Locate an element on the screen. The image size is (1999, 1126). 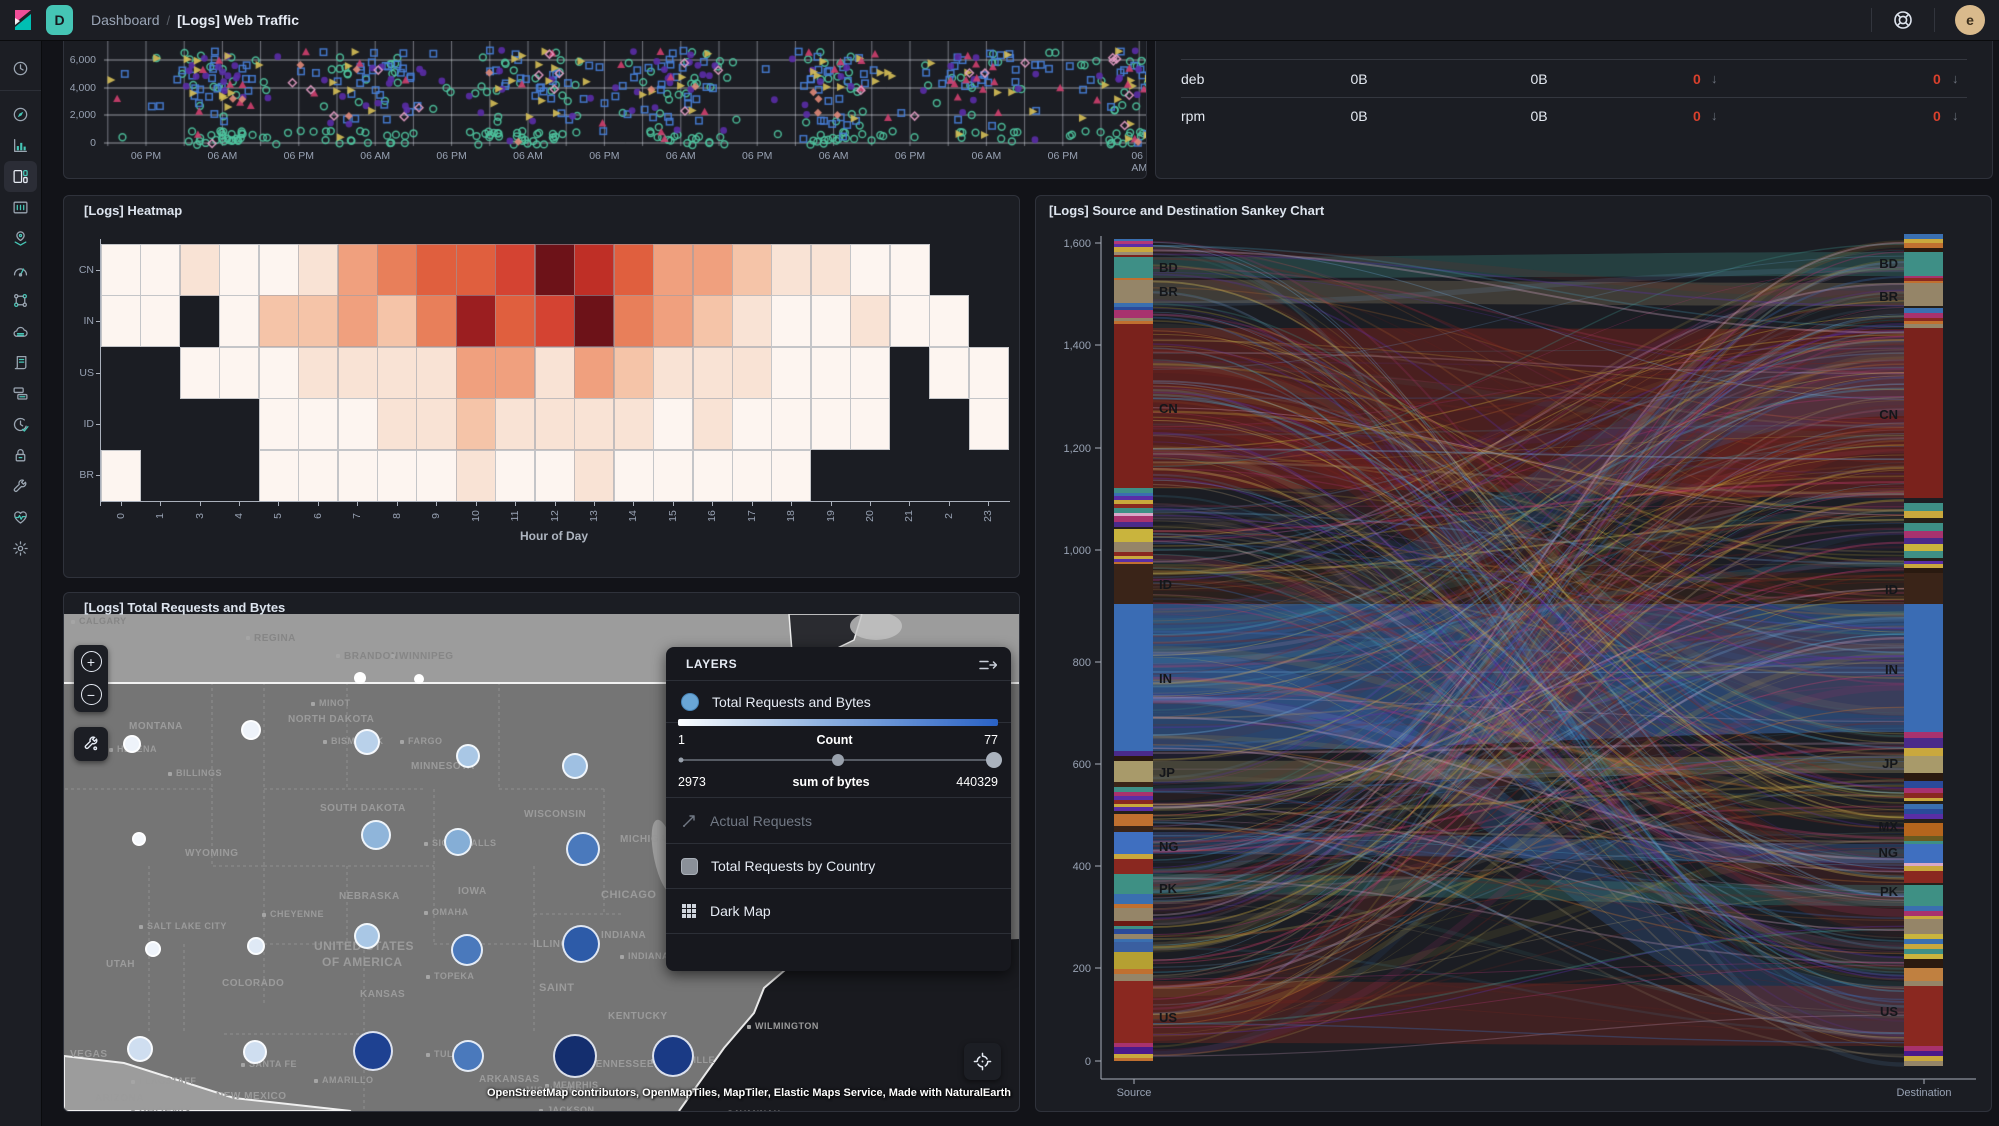
sidebar-item-recently-viewed is located at coordinates (20, 68).